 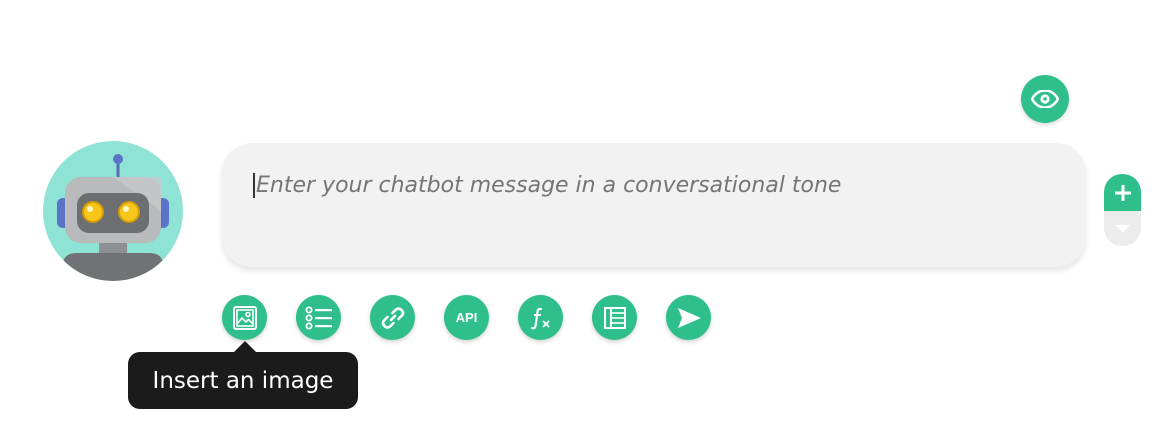 I want to click on insert-link-button, so click(x=392, y=317).